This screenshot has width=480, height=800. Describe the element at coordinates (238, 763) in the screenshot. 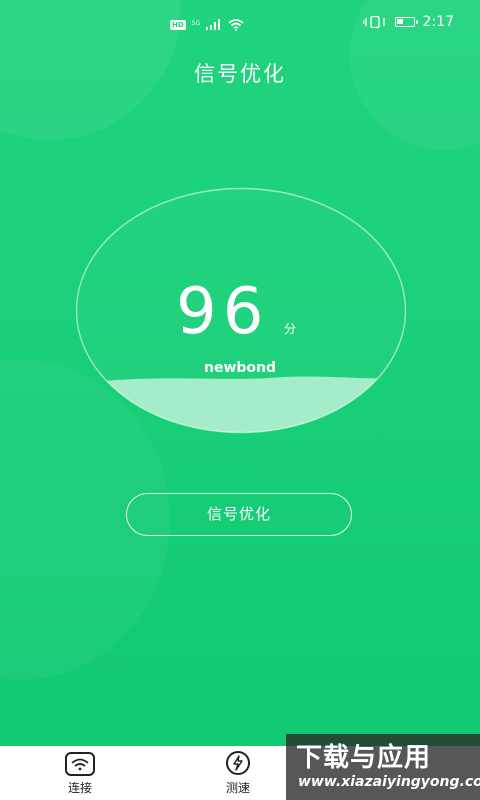

I see `bolt-icon` at that location.